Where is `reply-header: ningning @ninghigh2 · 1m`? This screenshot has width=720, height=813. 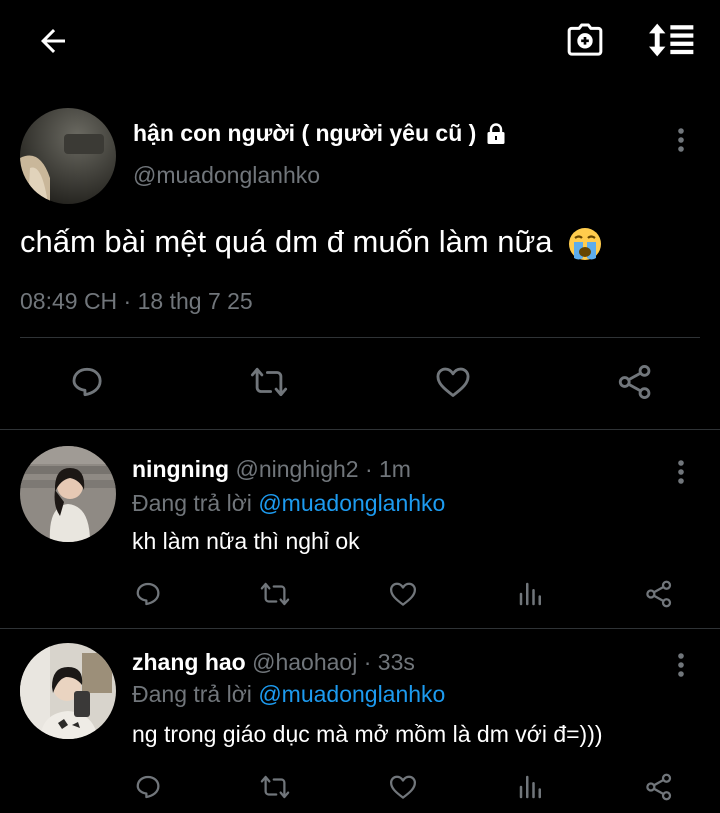
reply-header: ningning @ninghigh2 · 1m is located at coordinates (271, 469).